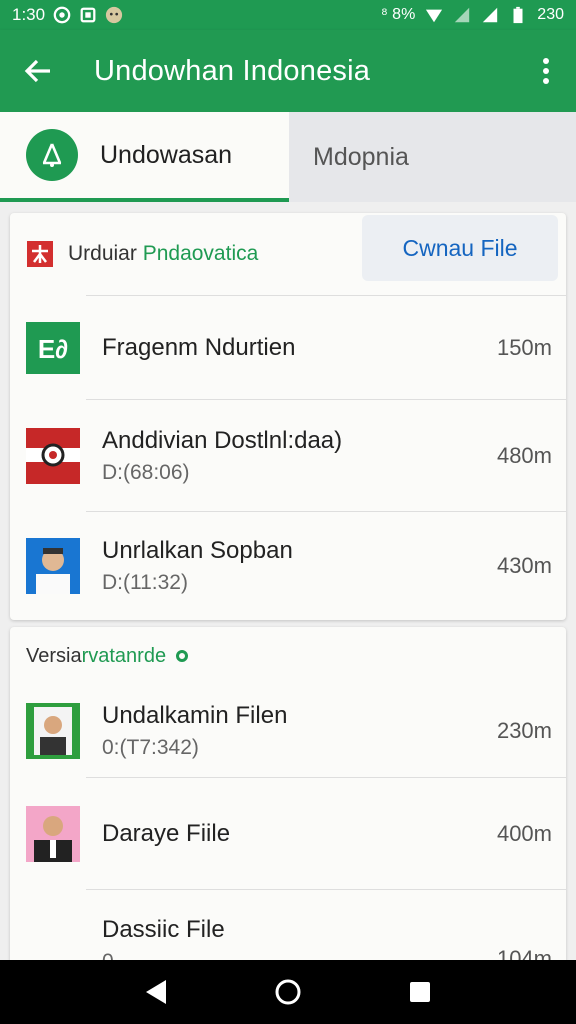 This screenshot has width=576, height=1024. I want to click on status-dot-icon, so click(182, 656).